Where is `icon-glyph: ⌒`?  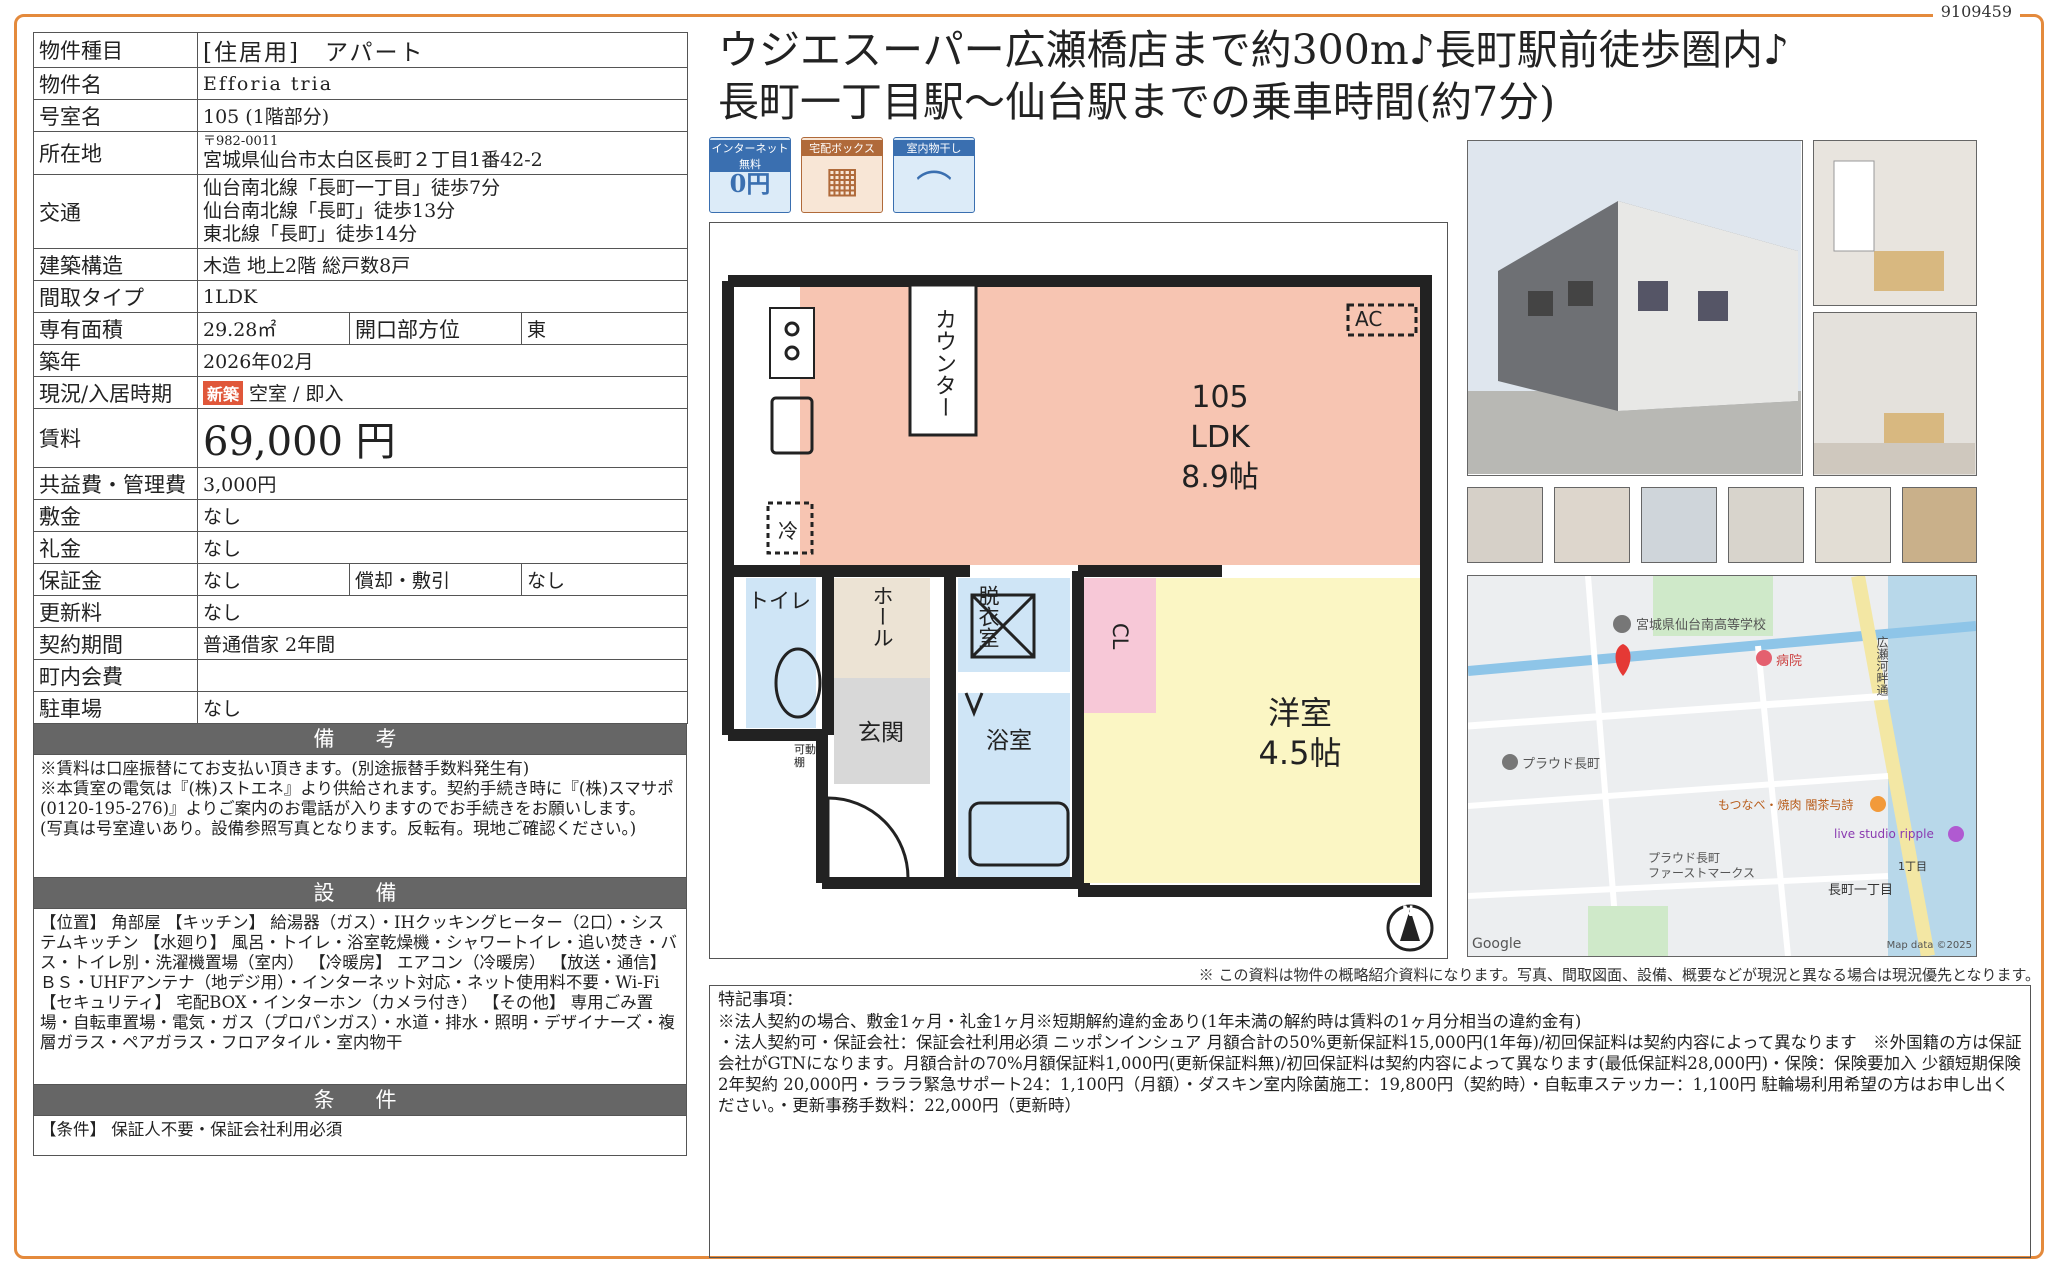 icon-glyph: ⌒ is located at coordinates (933, 189).